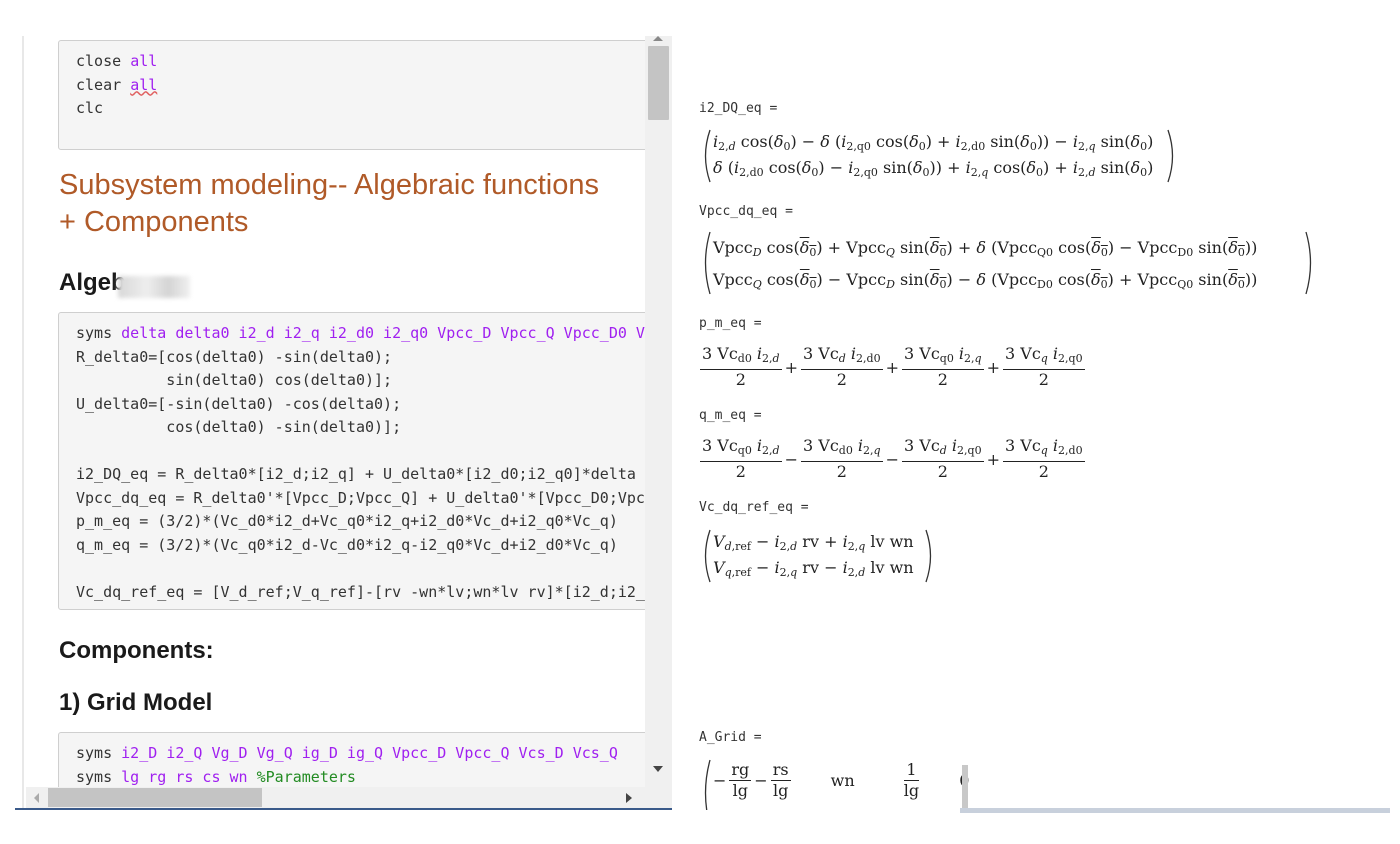 The height and width of the screenshot is (844, 1400). What do you see at coordinates (103, 84) in the screenshot?
I see `code-text: clear` at bounding box center [103, 84].